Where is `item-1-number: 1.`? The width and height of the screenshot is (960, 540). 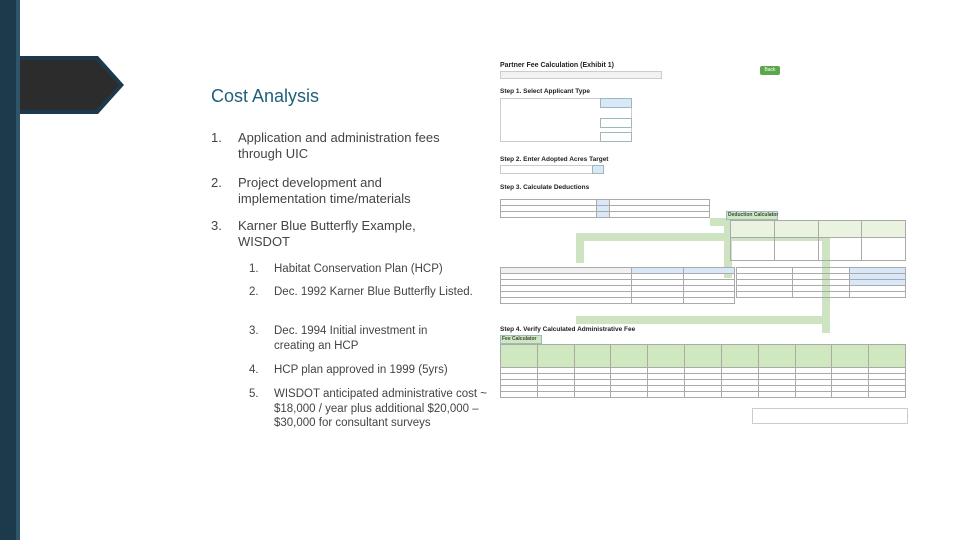 item-1-number: 1. is located at coordinates (216, 137).